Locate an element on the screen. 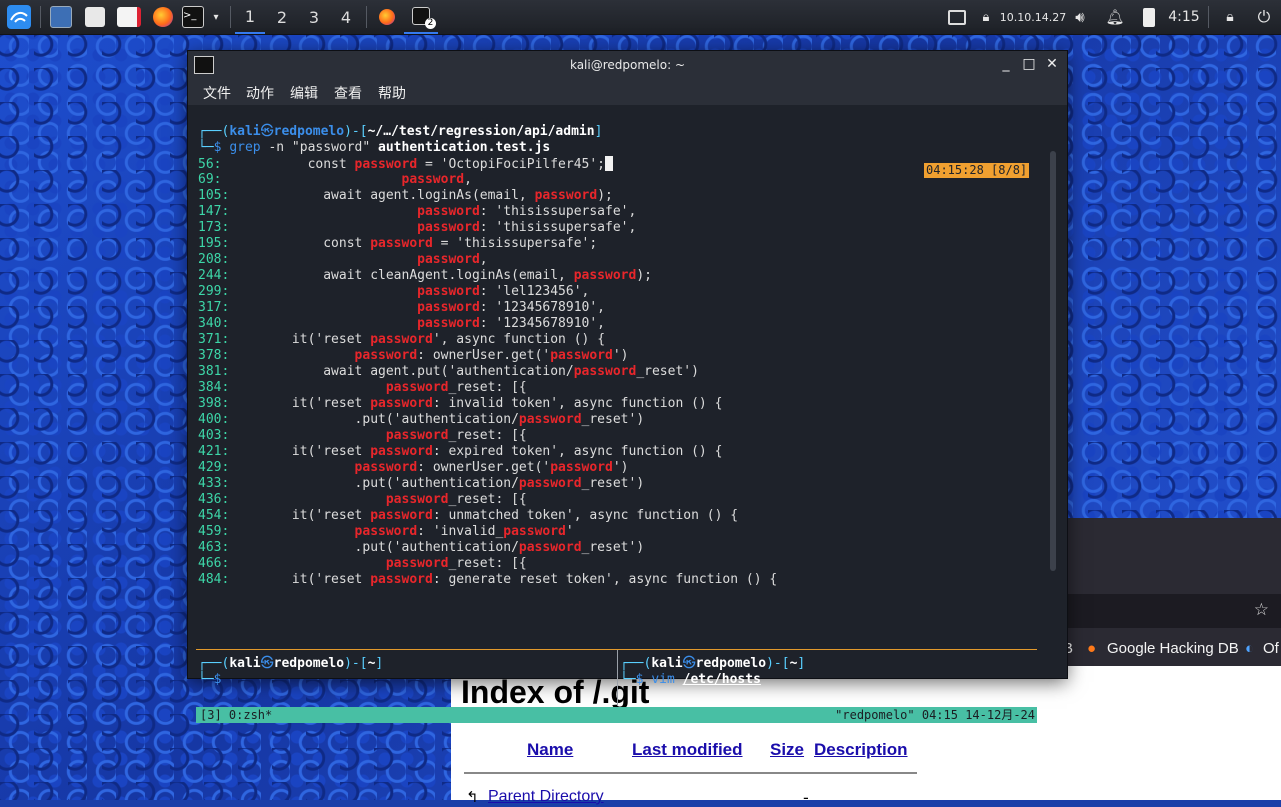  workspace-1: 1 is located at coordinates (250, 17).